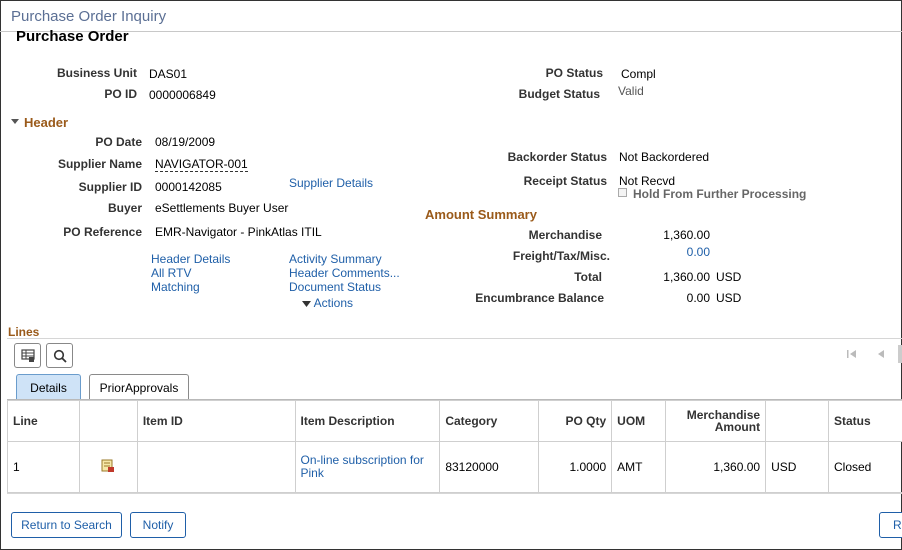  I want to click on supplier-name-label: Supplier Name, so click(99, 164).